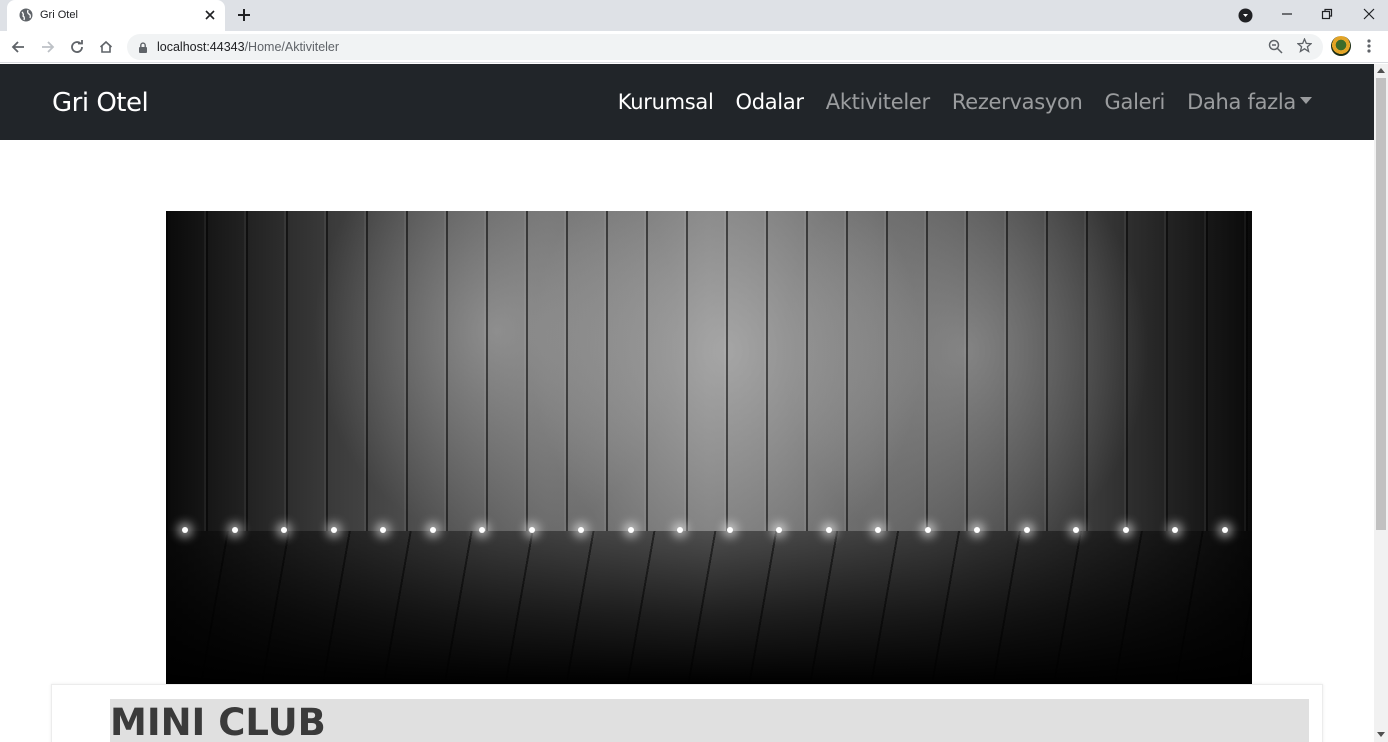 Image resolution: width=1388 pixels, height=742 pixels. Describe the element at coordinates (210, 15) in the screenshot. I see `close-tab-icon` at that location.